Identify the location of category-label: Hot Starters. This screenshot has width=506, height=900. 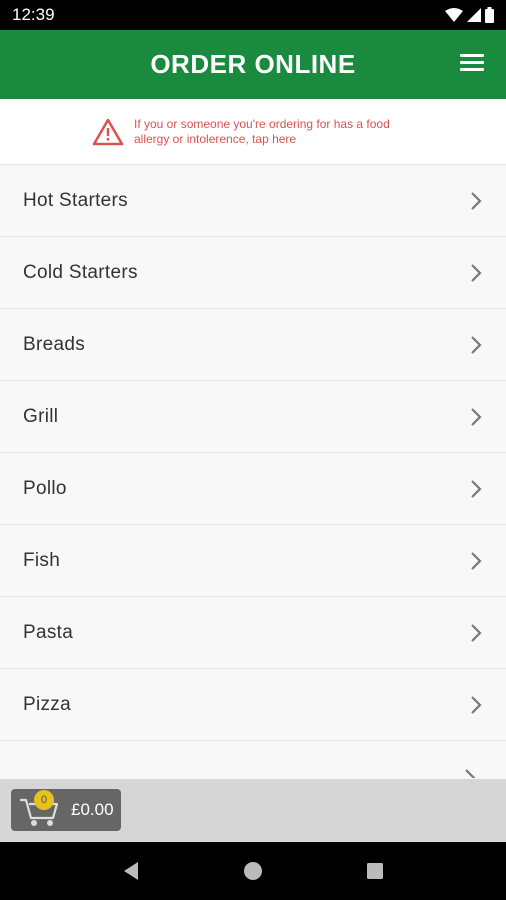
(75, 200).